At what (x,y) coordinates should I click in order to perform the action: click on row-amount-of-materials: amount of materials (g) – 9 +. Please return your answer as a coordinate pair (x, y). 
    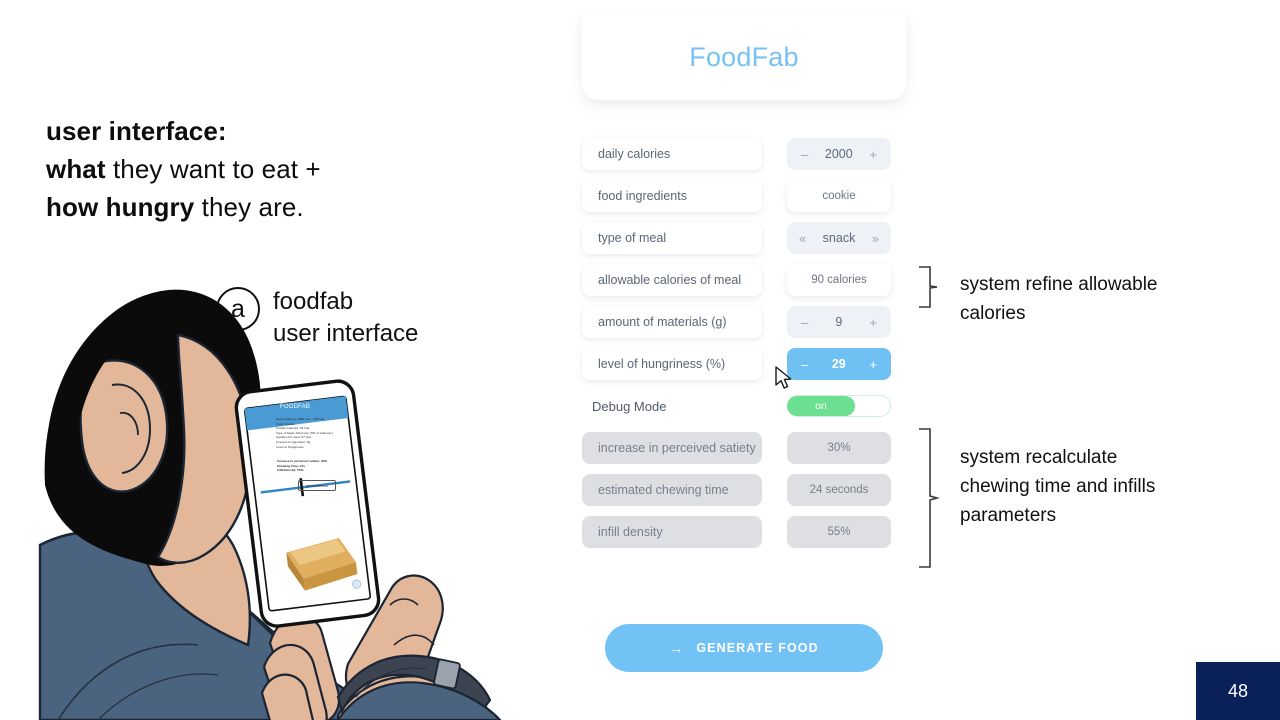
    Looking at the image, I should click on (744, 322).